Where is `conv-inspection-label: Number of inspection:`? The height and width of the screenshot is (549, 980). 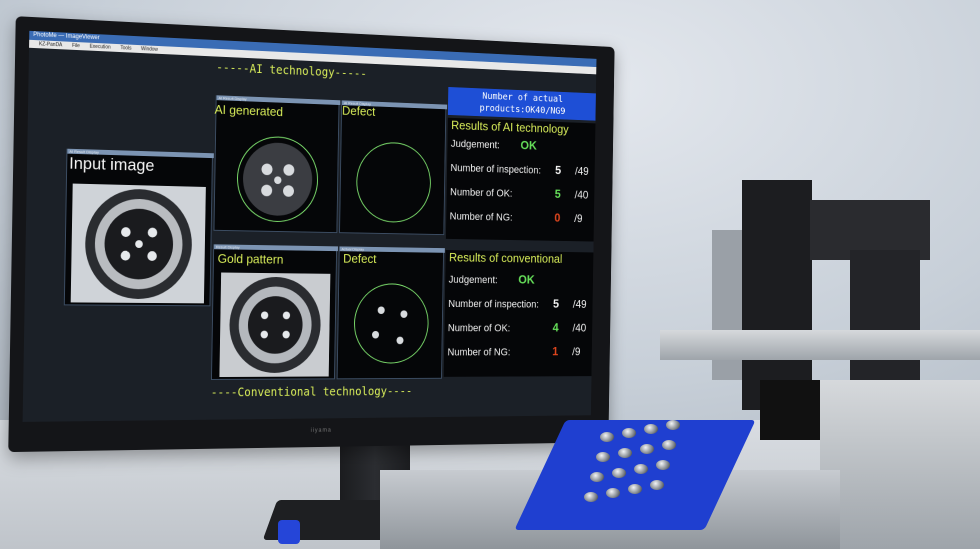 conv-inspection-label: Number of inspection: is located at coordinates (493, 304).